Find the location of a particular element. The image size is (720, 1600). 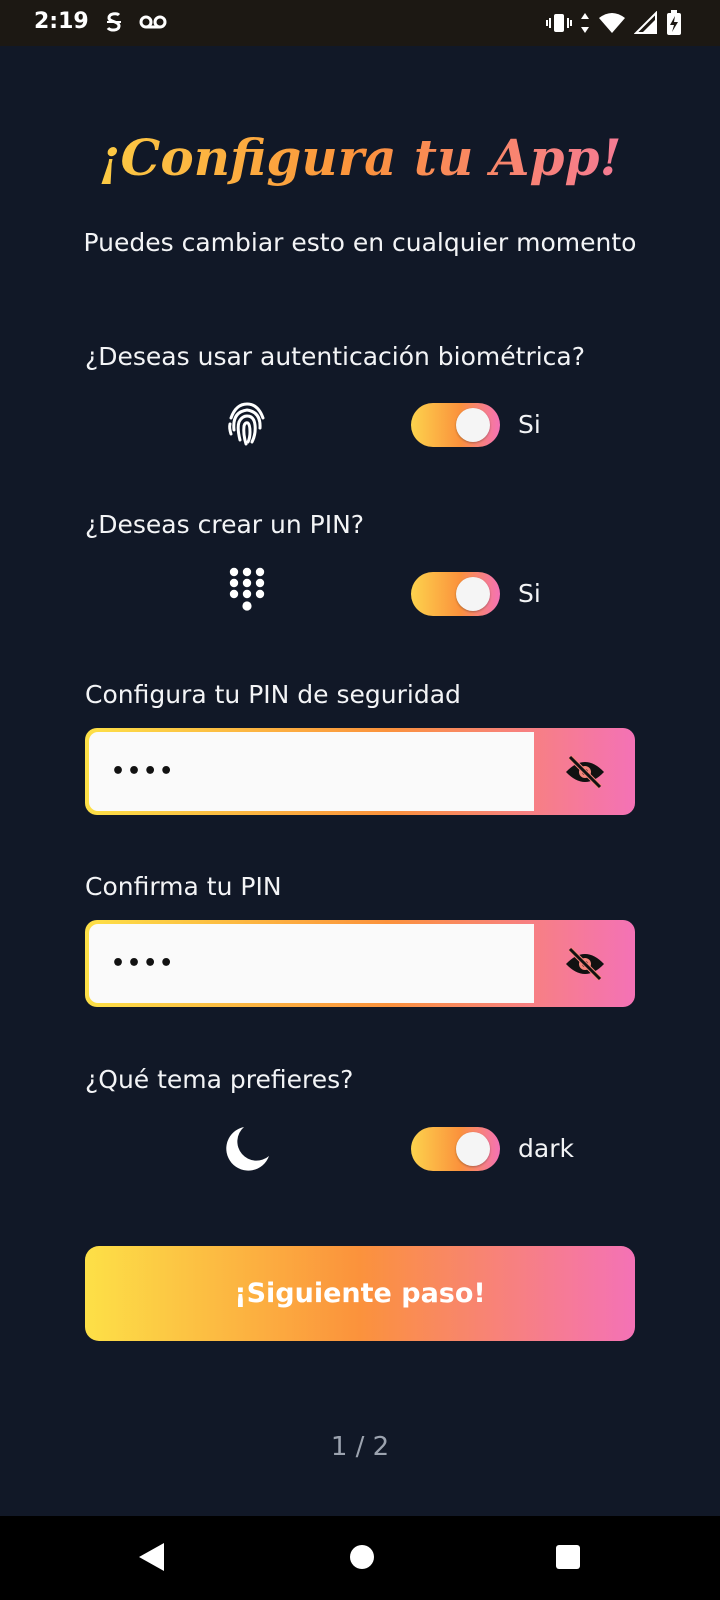

fingerprint-icon is located at coordinates (246, 424).